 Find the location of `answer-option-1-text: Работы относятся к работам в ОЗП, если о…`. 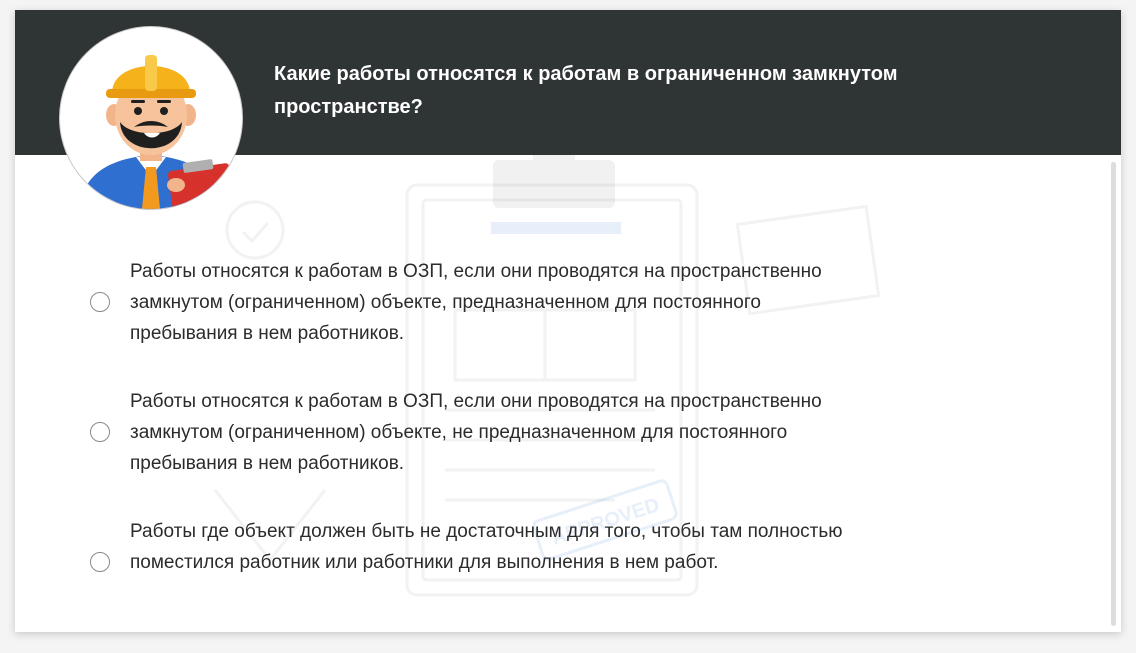

answer-option-1-text: Работы относятся к работам в ОЗП, если о… is located at coordinates (476, 302).